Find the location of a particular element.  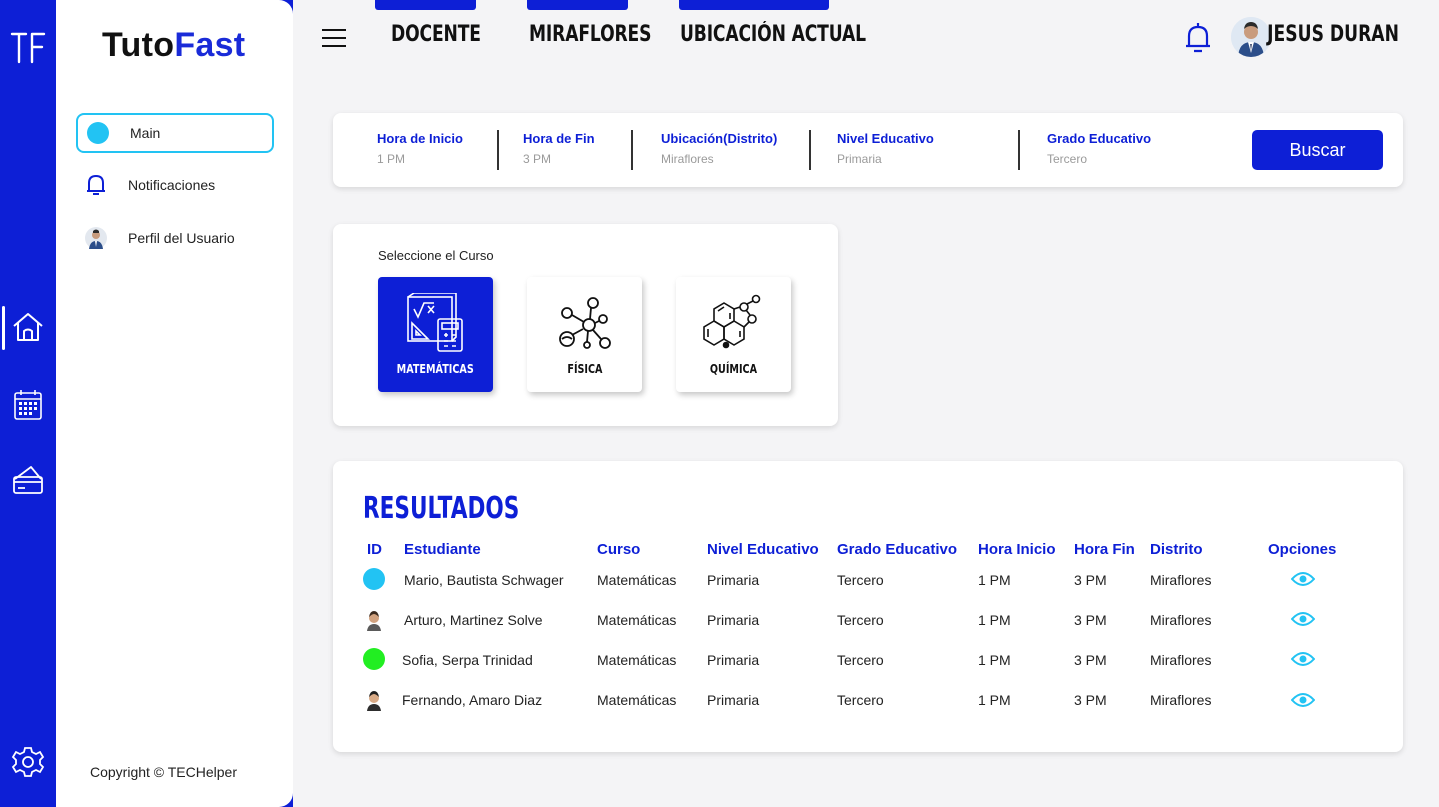

column-header-hora-fin: Hora Fin is located at coordinates (1104, 549).